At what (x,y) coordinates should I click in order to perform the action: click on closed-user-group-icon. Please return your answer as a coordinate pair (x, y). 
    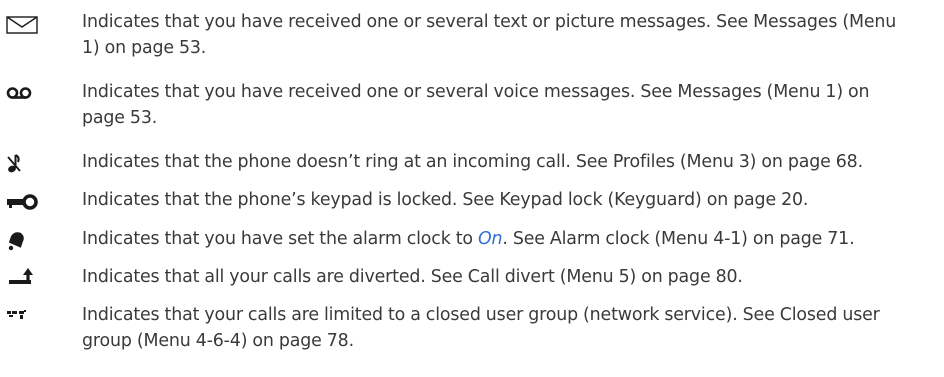
    Looking at the image, I should click on (26, 315).